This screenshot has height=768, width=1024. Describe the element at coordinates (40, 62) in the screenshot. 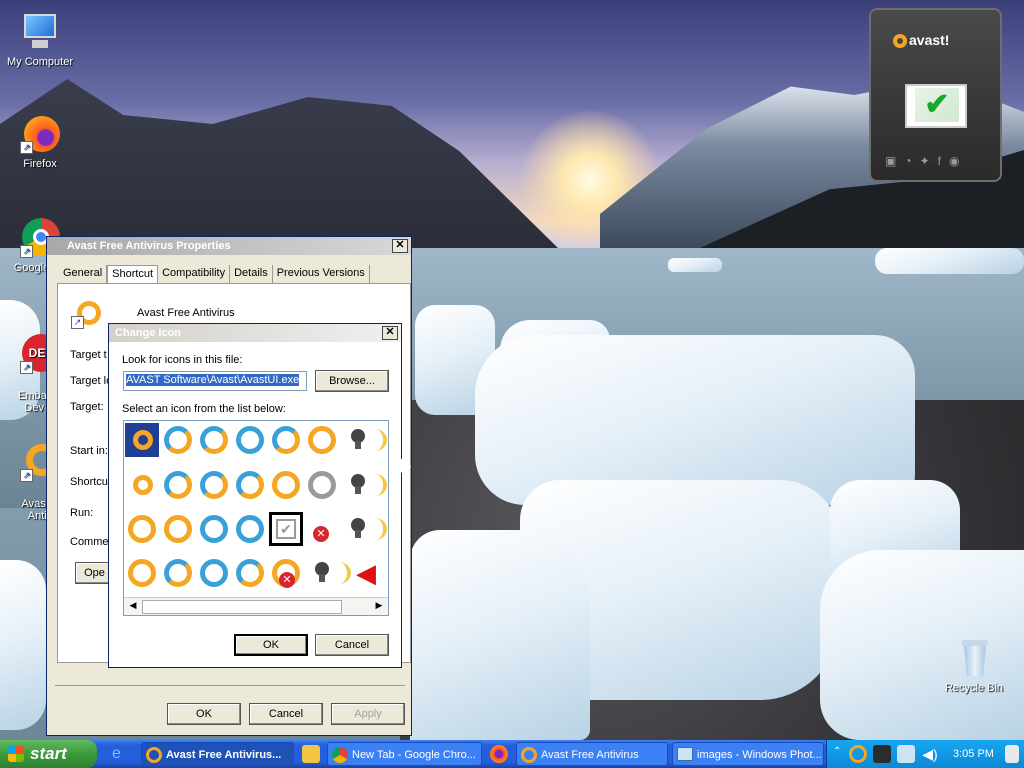

I see `desktop-icon-label: My Computer` at that location.